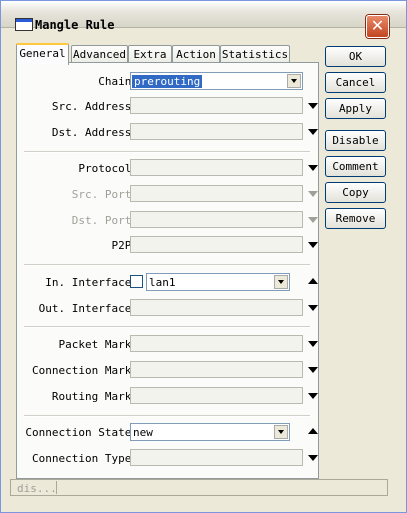 This screenshot has width=407, height=513. I want to click on tab-general: General, so click(42, 54).